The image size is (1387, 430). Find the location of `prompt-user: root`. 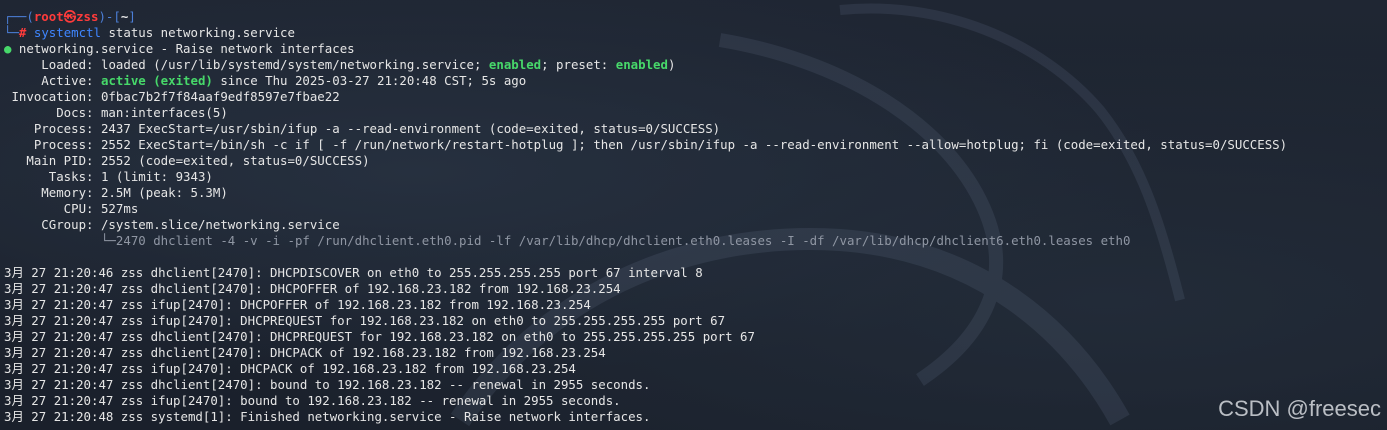

prompt-user: root is located at coordinates (48, 16).